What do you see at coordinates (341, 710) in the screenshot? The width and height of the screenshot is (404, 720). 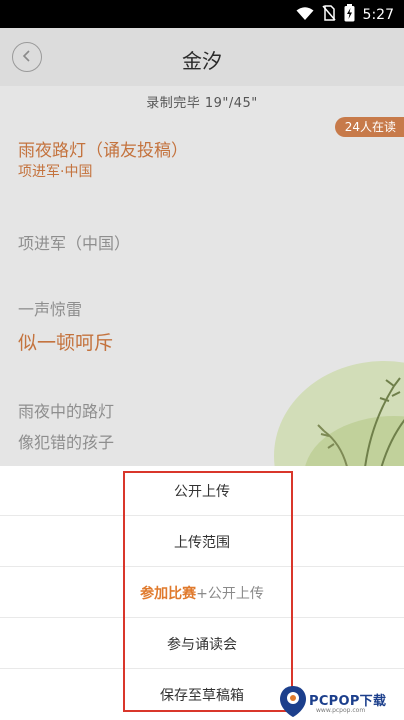 I see `watermark-url: www.pcpop.com` at bounding box center [341, 710].